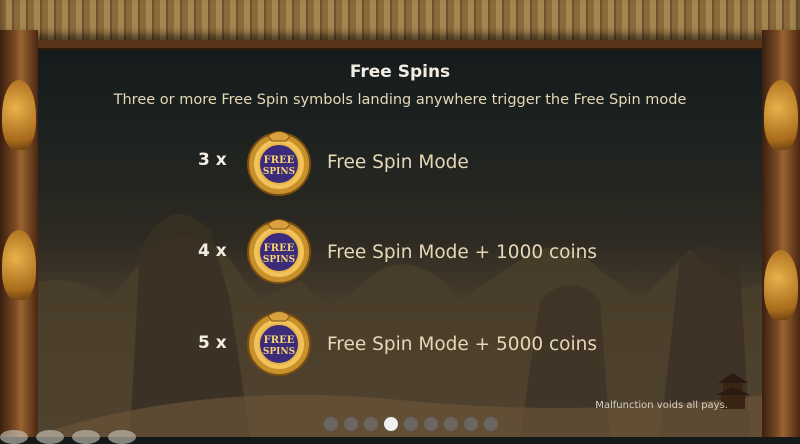 This screenshot has width=800, height=444. What do you see at coordinates (462, 252) in the screenshot?
I see `payout-description: Free Spin Mode + 1000 coins` at bounding box center [462, 252].